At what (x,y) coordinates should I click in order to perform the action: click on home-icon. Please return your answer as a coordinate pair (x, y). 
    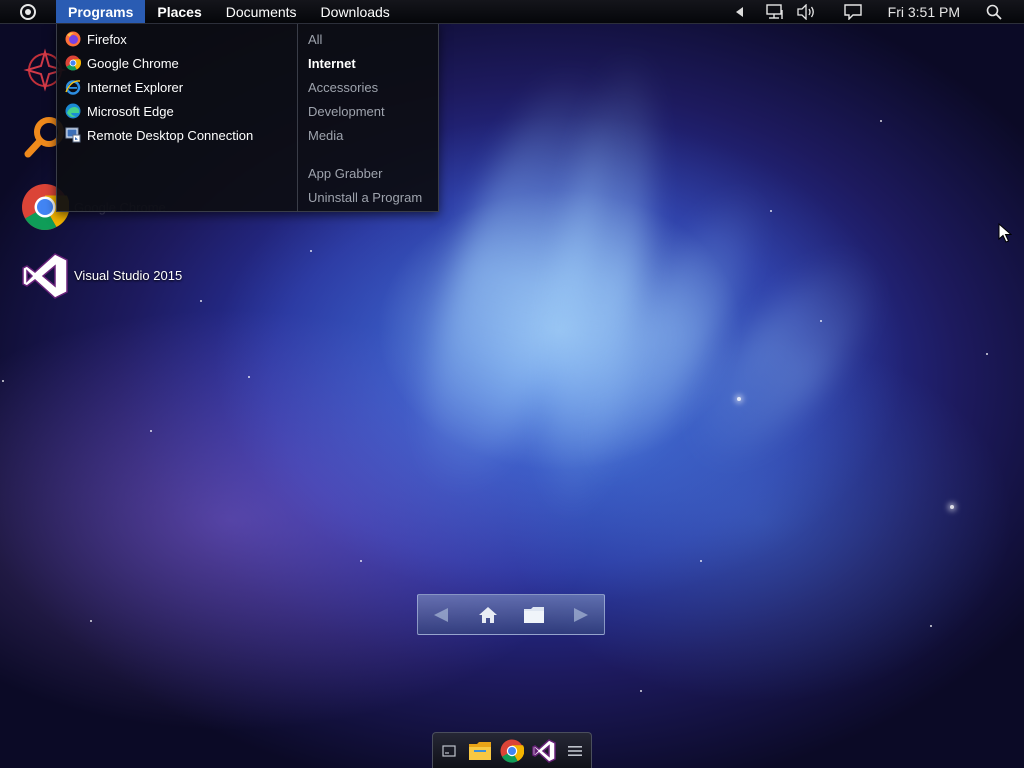
    Looking at the image, I should click on (487, 614).